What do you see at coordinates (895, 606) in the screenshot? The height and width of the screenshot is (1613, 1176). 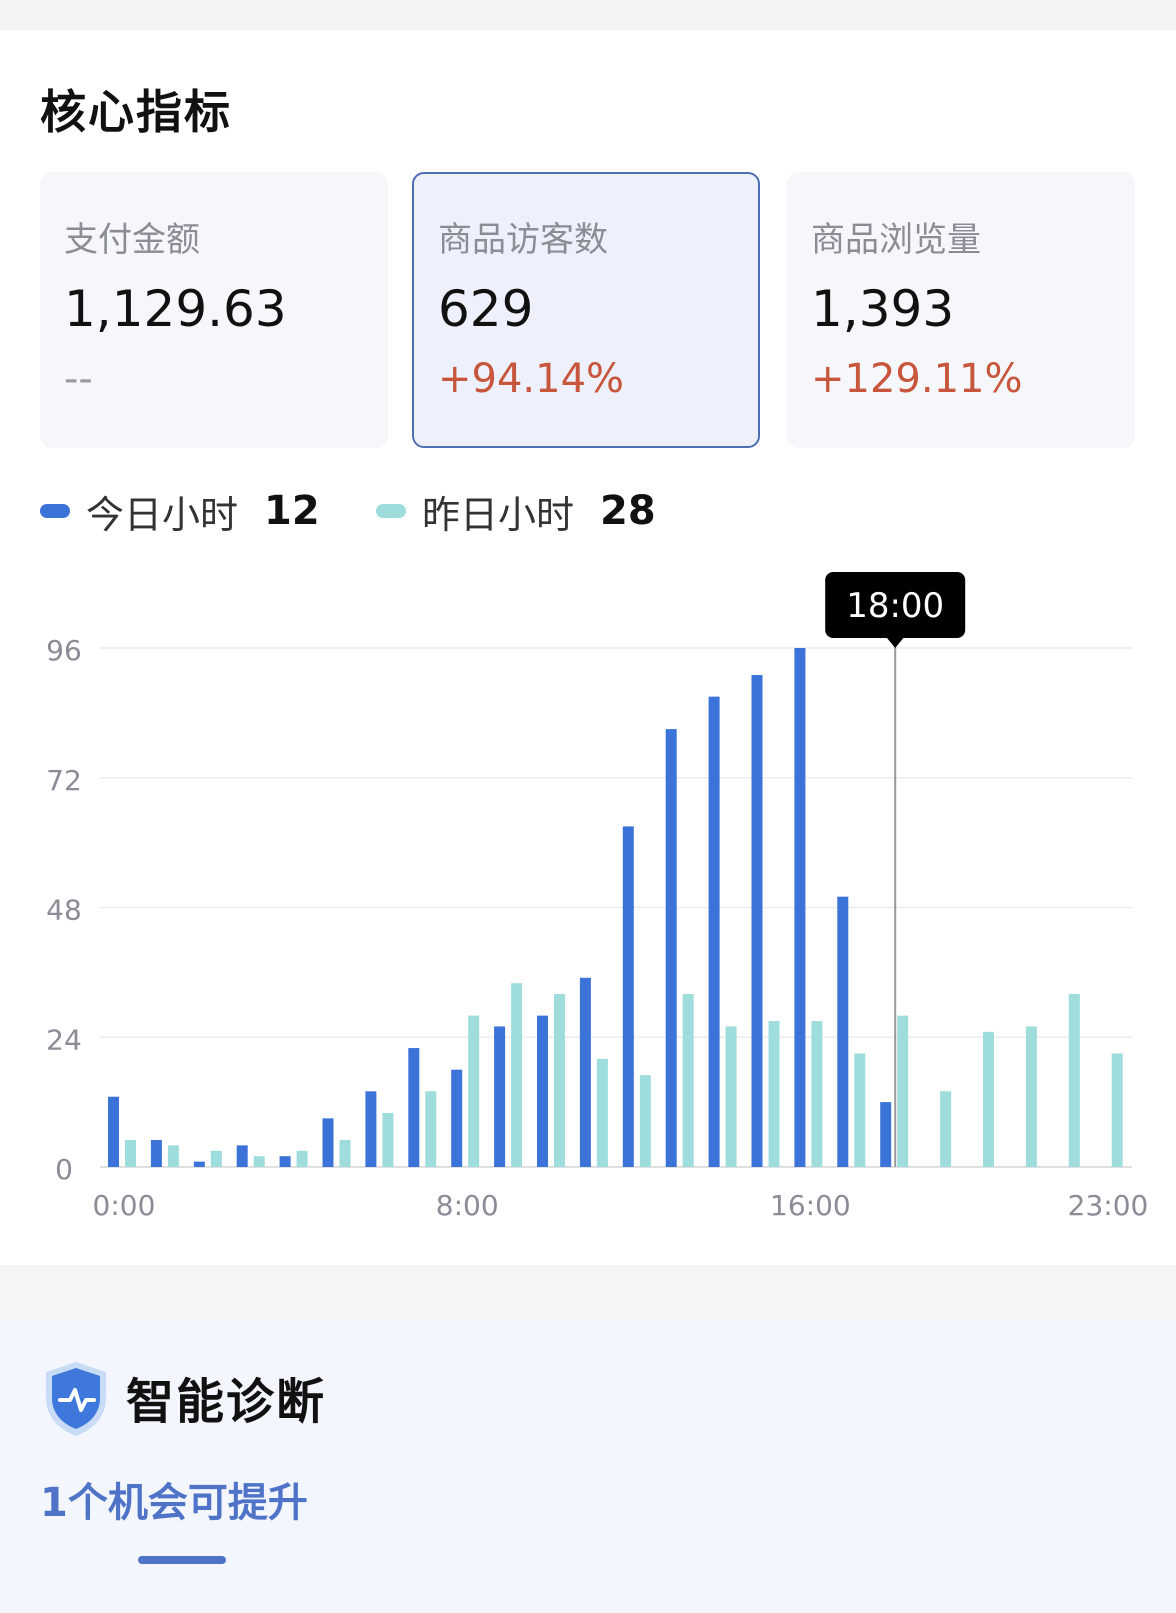 I see `tooltip-label: 18:00` at bounding box center [895, 606].